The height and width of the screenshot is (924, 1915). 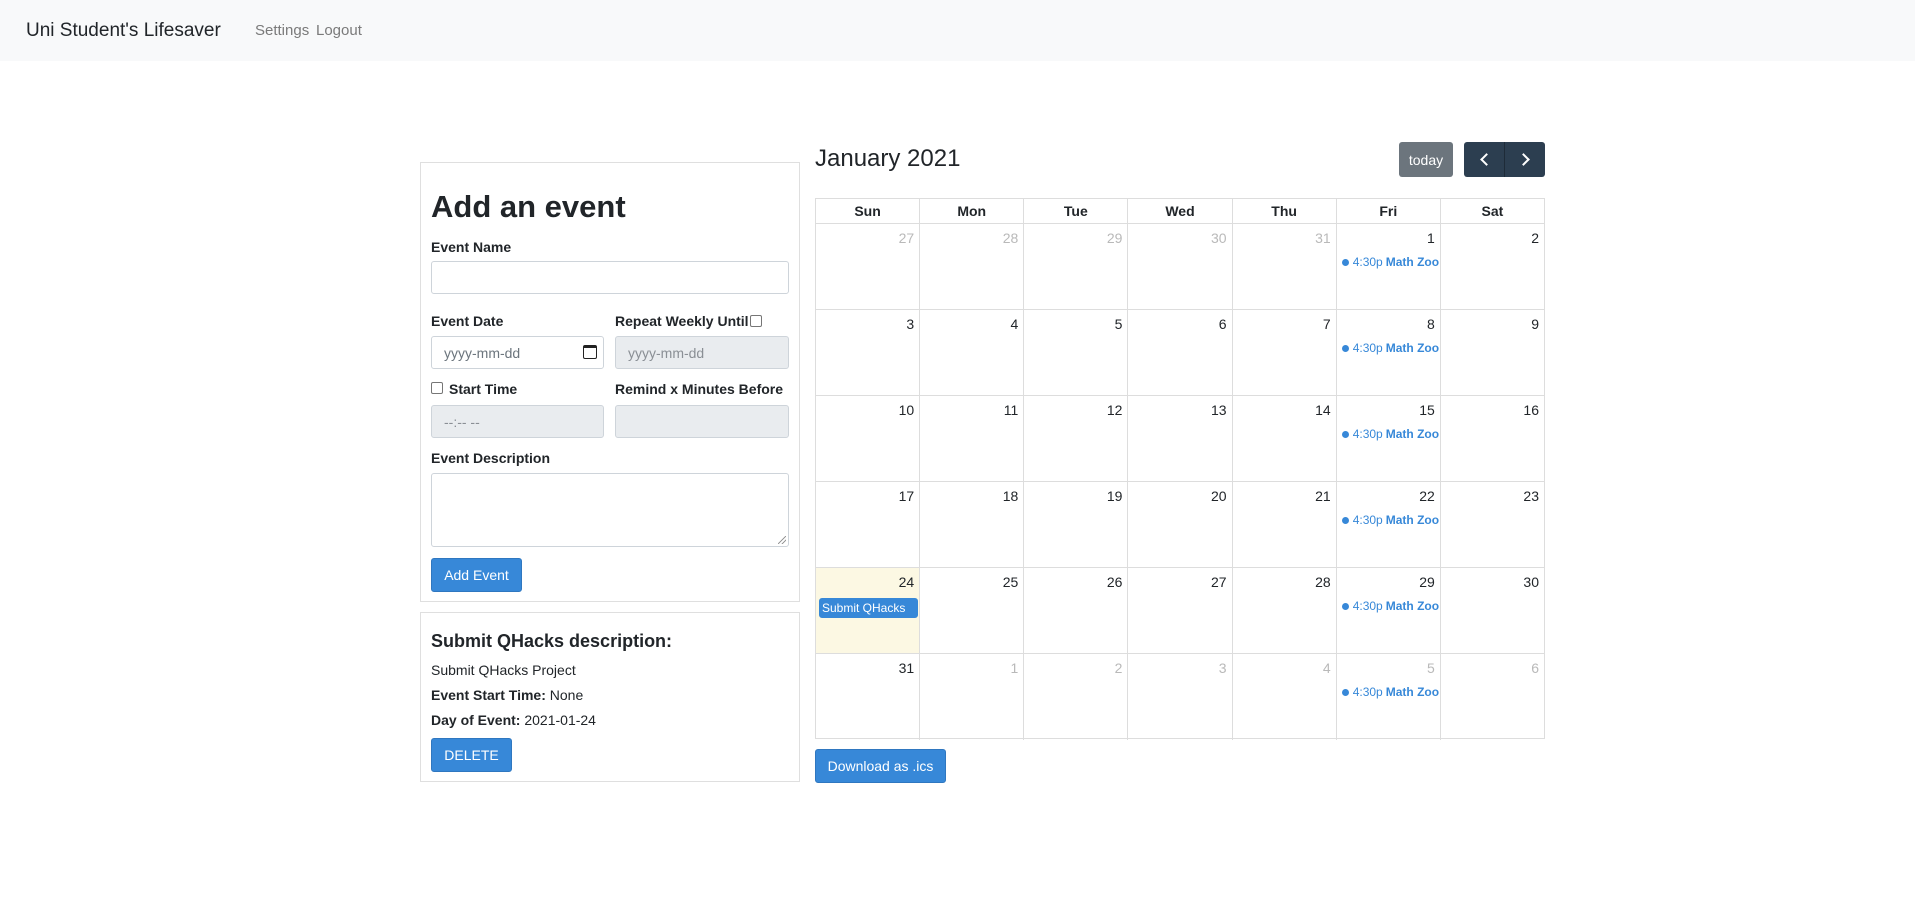 What do you see at coordinates (1285, 438) in the screenshot?
I see `calendar-day-cell: 14` at bounding box center [1285, 438].